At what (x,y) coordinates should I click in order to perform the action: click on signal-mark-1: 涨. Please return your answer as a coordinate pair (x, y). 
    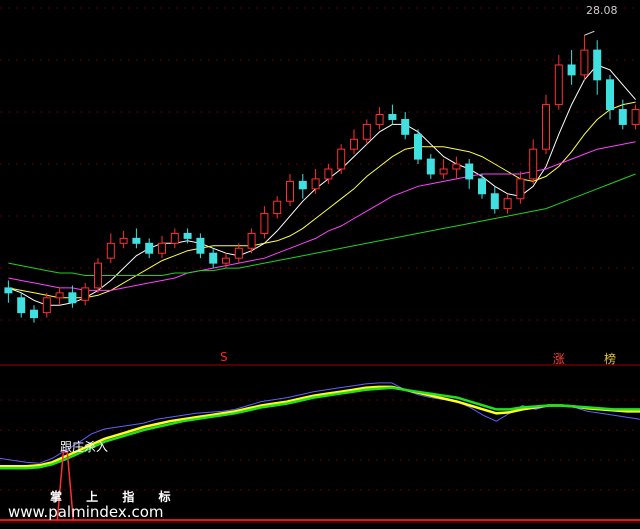
    Looking at the image, I should click on (558, 359).